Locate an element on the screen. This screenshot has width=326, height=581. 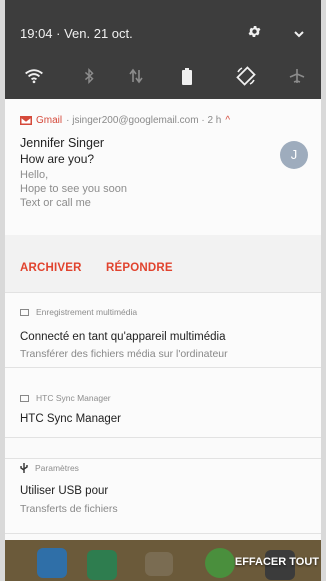
gmail-icon is located at coordinates (26, 120).